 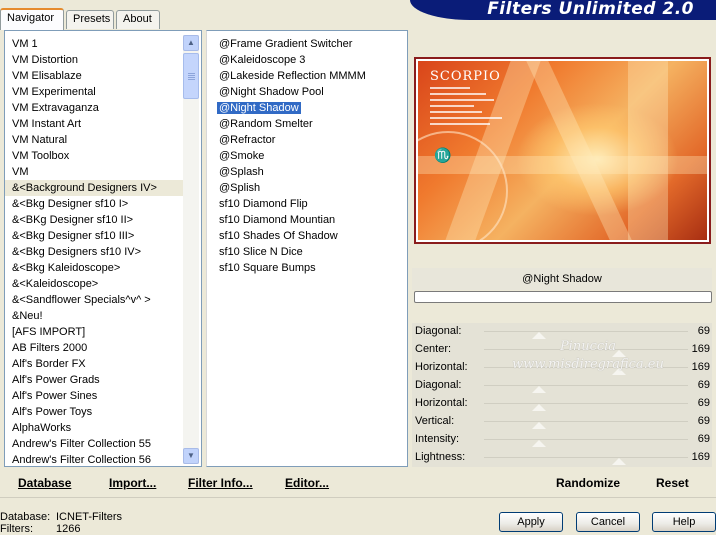 I want to click on help-button: Help, so click(x=684, y=522).